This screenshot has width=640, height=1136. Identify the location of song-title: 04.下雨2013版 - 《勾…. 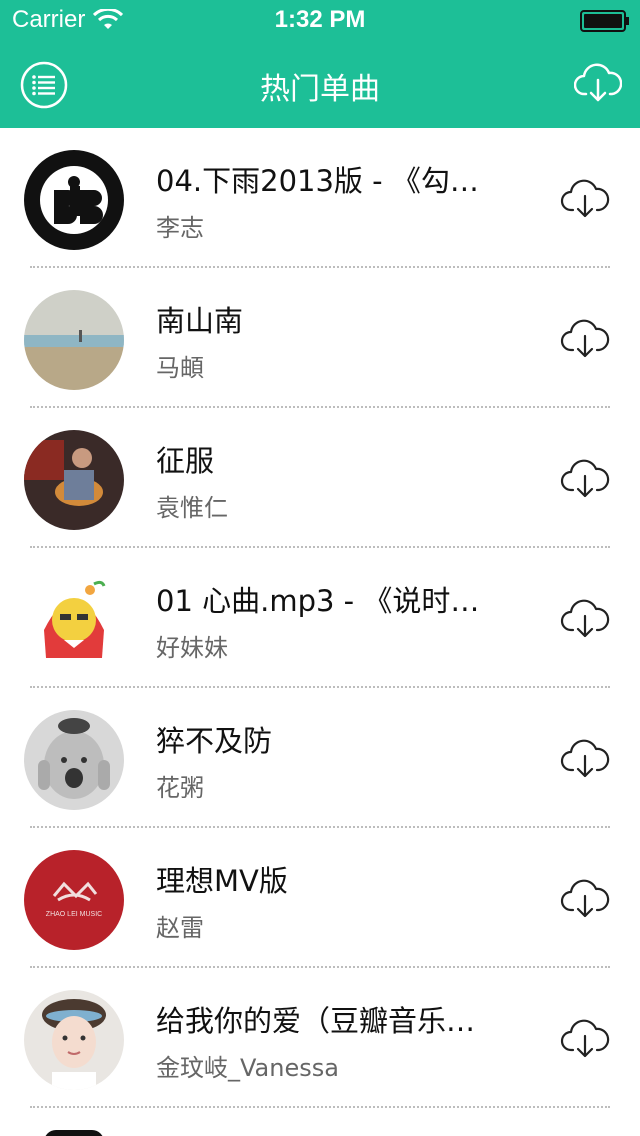
(317, 181).